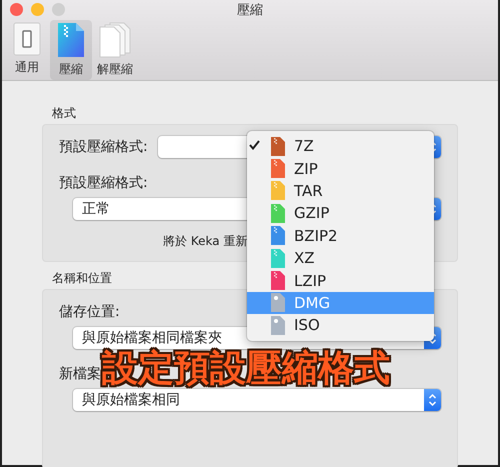  What do you see at coordinates (205, 241) in the screenshot?
I see `note-text: 將於 Keka 重新` at bounding box center [205, 241].